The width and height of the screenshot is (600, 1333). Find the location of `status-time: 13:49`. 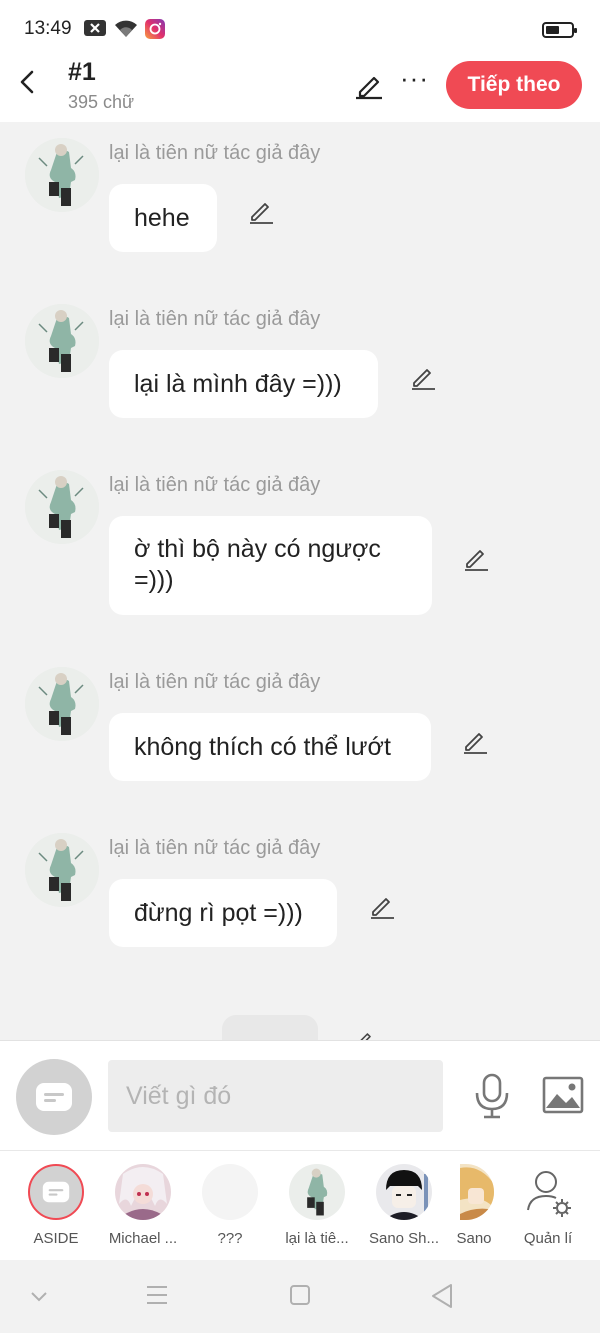

status-time: 13:49 is located at coordinates (48, 28).